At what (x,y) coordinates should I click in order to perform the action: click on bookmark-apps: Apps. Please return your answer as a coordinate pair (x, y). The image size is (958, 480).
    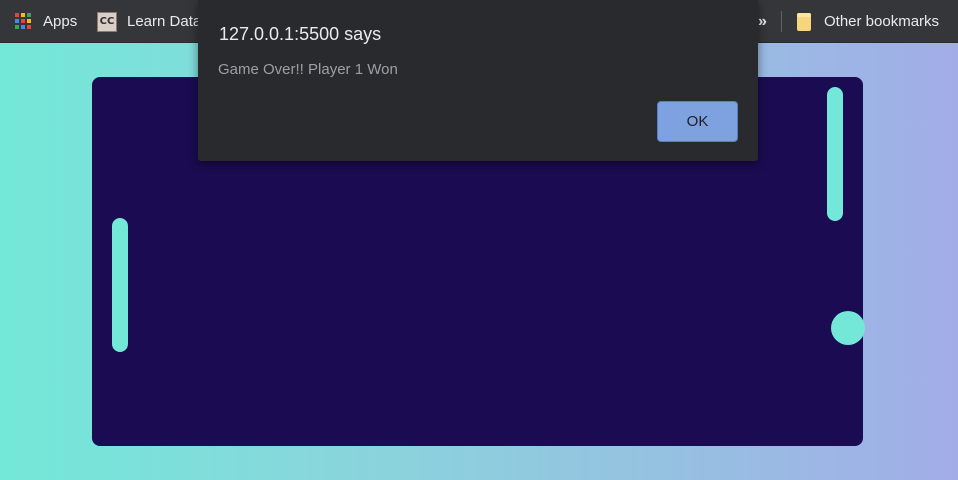
    Looking at the image, I should click on (46, 21).